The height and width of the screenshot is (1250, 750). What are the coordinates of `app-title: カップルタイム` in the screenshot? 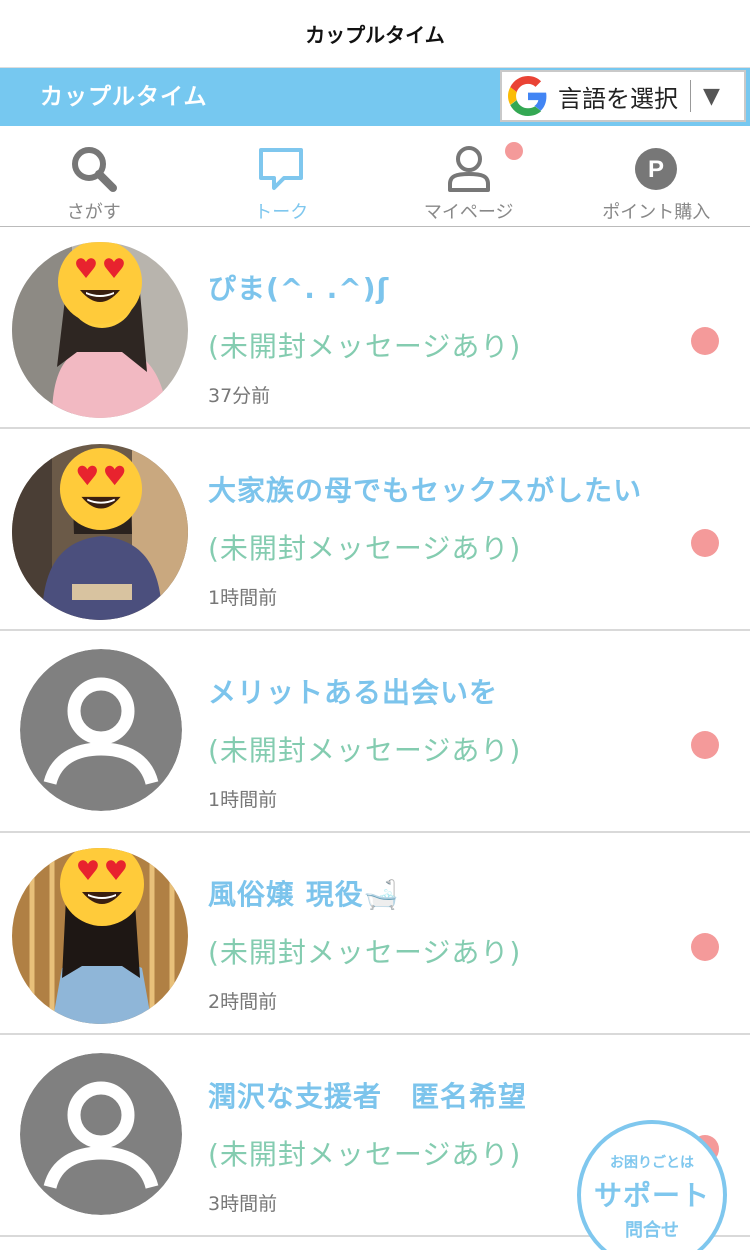 It's located at (375, 35).